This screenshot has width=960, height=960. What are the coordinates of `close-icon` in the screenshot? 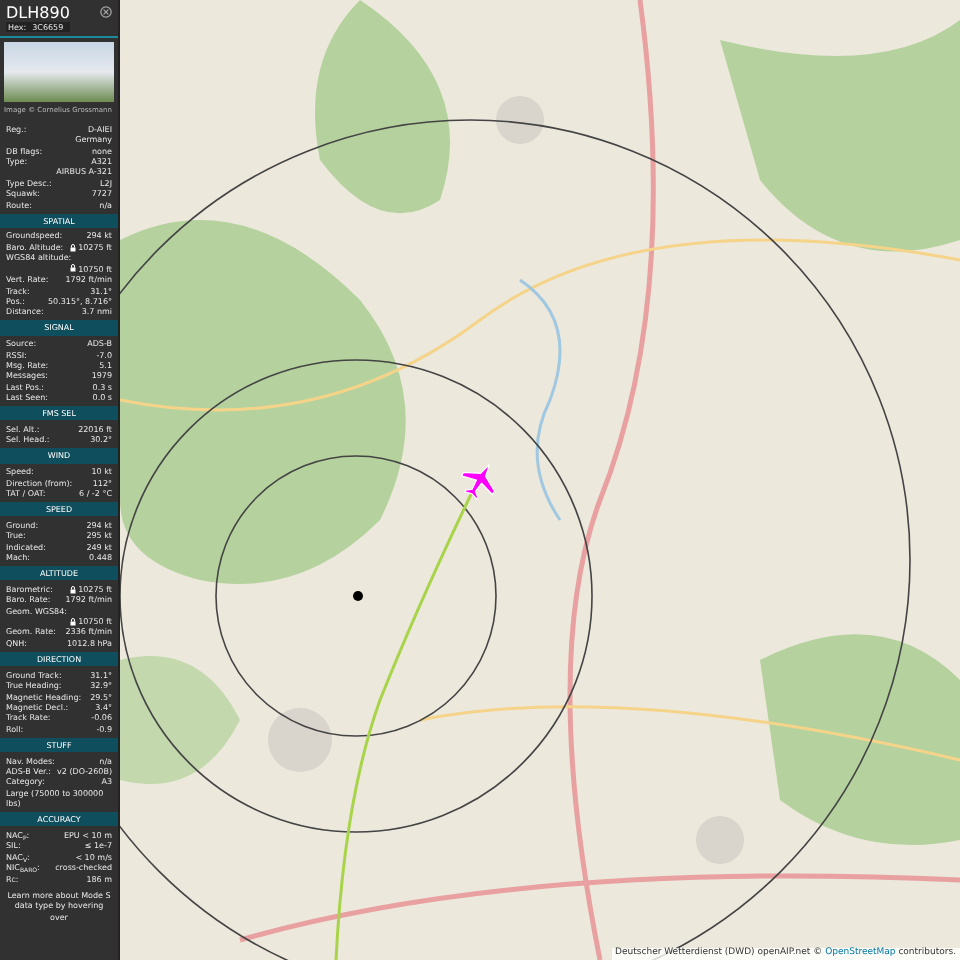 It's located at (106, 12).